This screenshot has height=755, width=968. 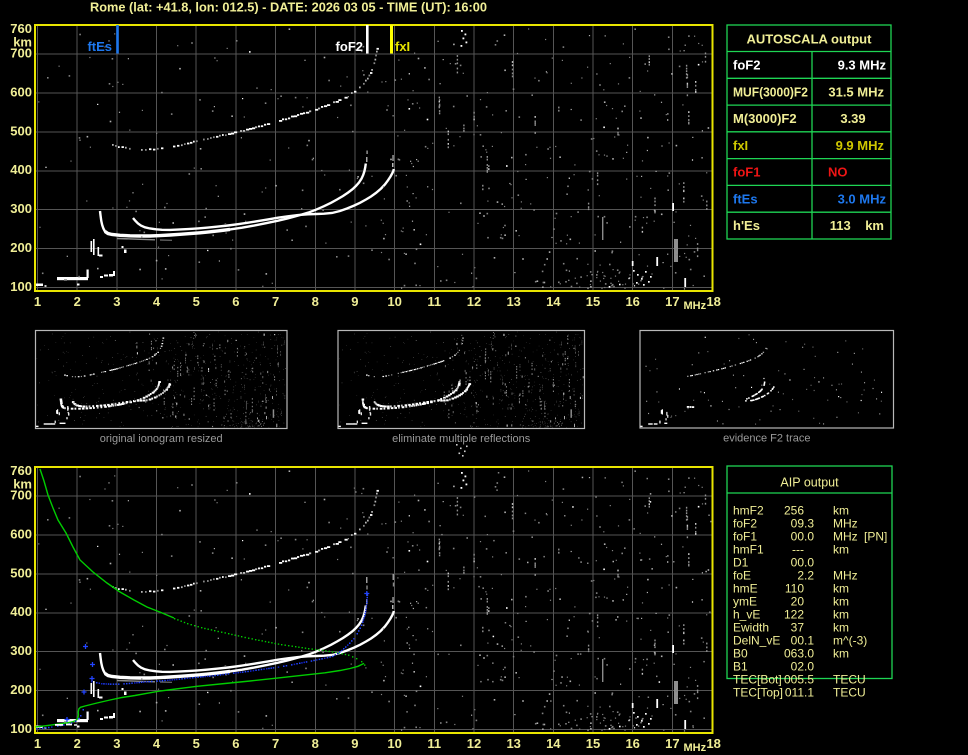 What do you see at coordinates (794, 615) in the screenshot?
I see `svg-text: 122` at bounding box center [794, 615].